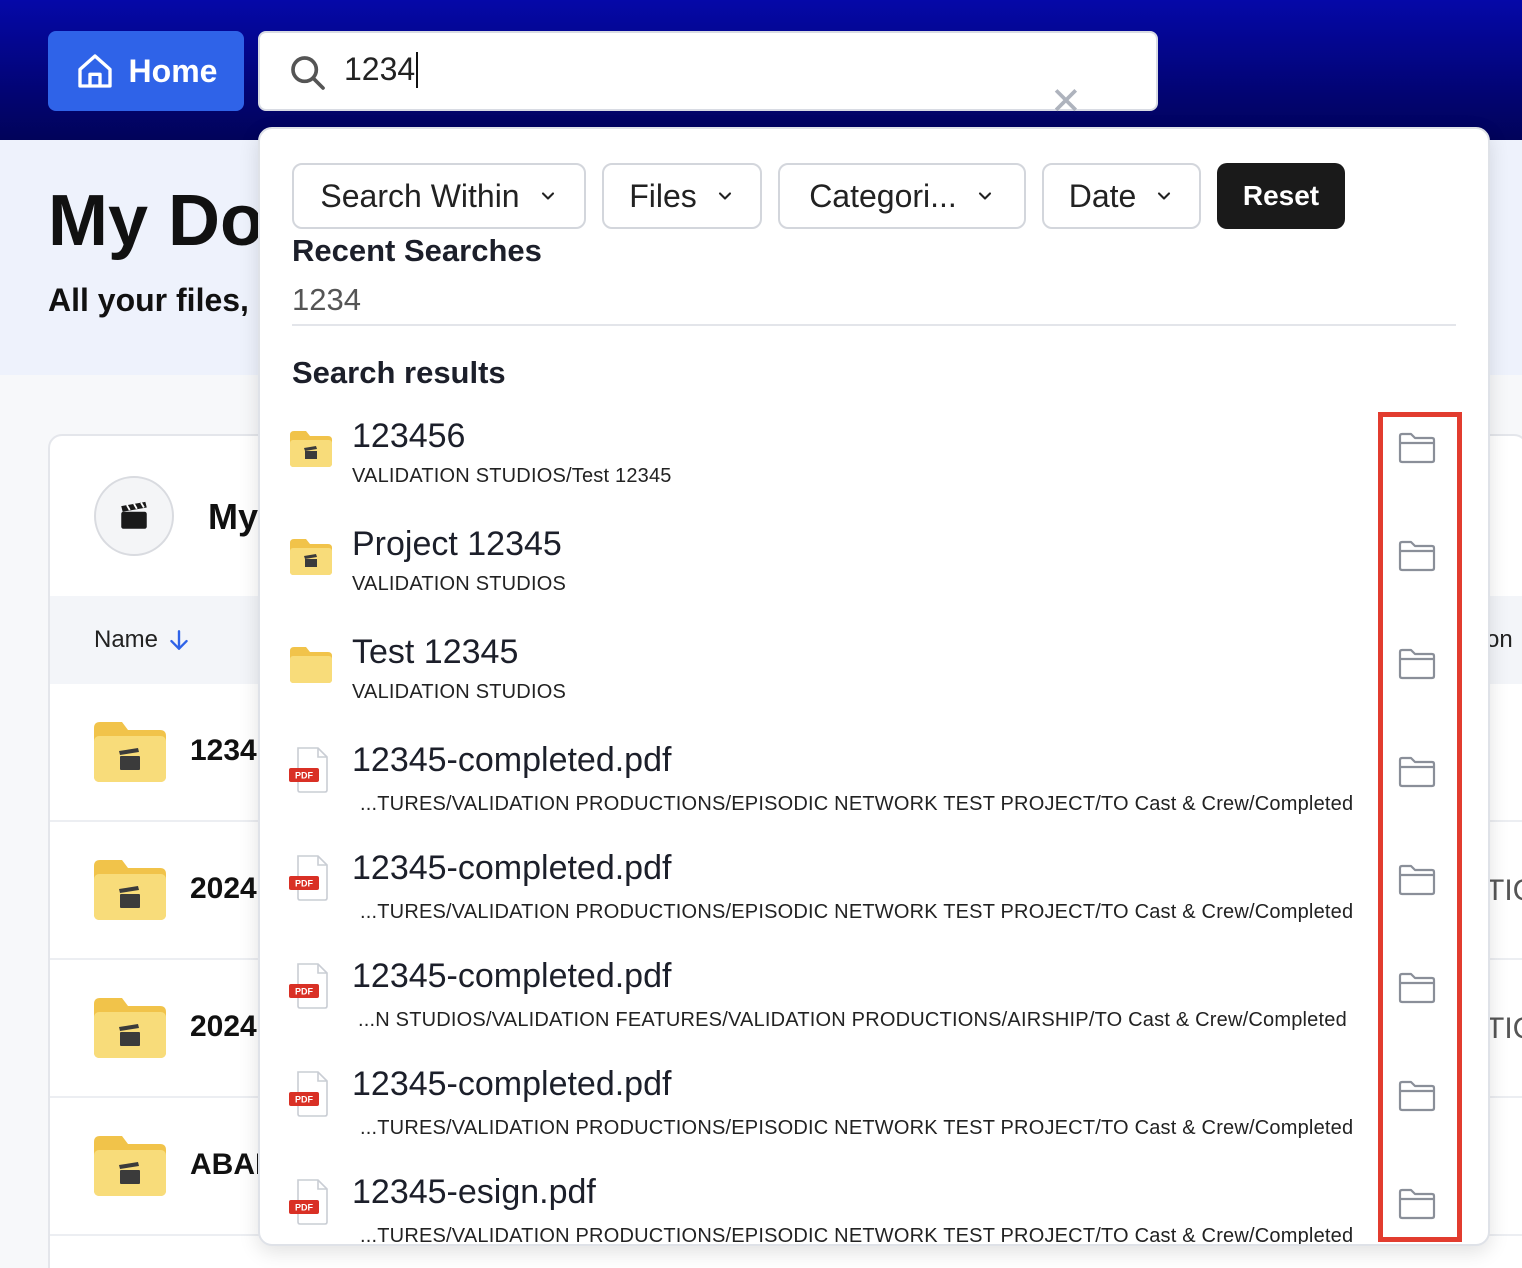 The image size is (1522, 1268). What do you see at coordinates (435, 652) in the screenshot?
I see `result-title: Test 12345` at bounding box center [435, 652].